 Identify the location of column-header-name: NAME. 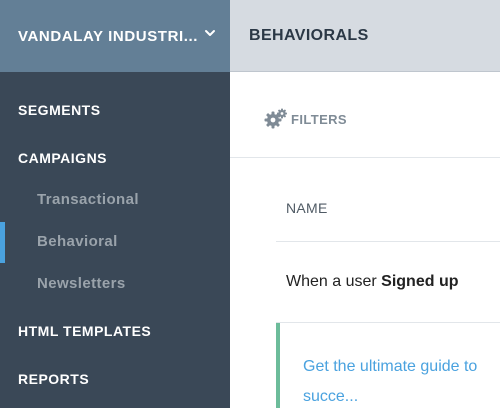
(307, 208).